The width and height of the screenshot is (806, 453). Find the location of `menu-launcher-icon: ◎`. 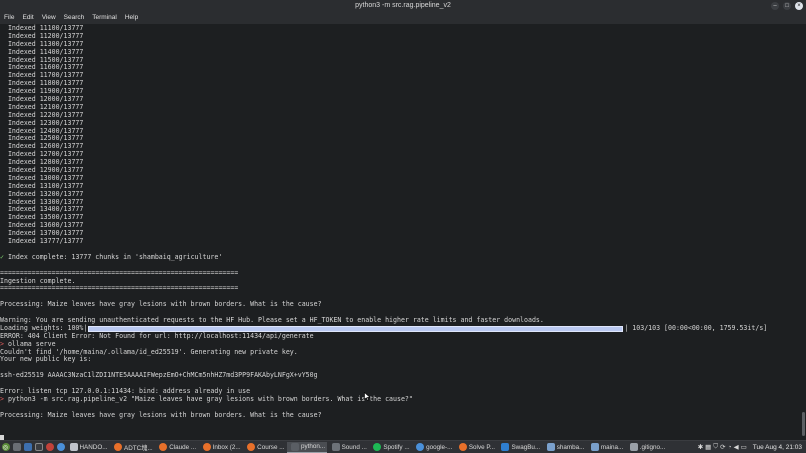

menu-launcher-icon: ◎ is located at coordinates (5, 447).